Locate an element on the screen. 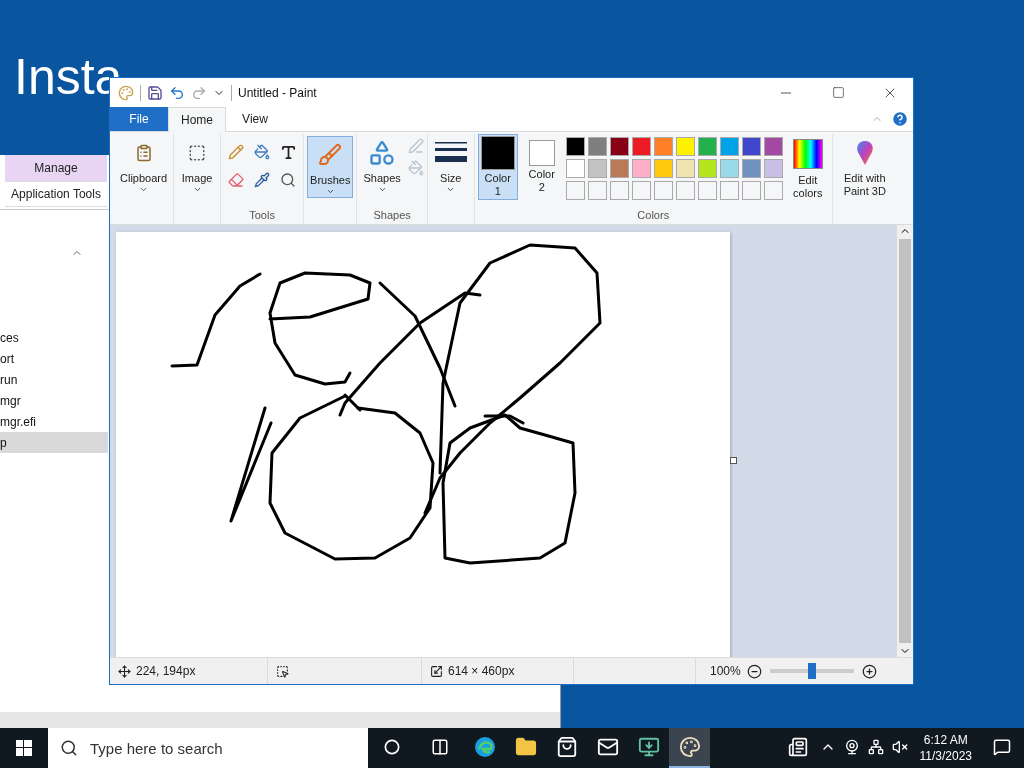 Image resolution: width=1024 pixels, height=768 pixels. selection-size-icon is located at coordinates (282, 671).